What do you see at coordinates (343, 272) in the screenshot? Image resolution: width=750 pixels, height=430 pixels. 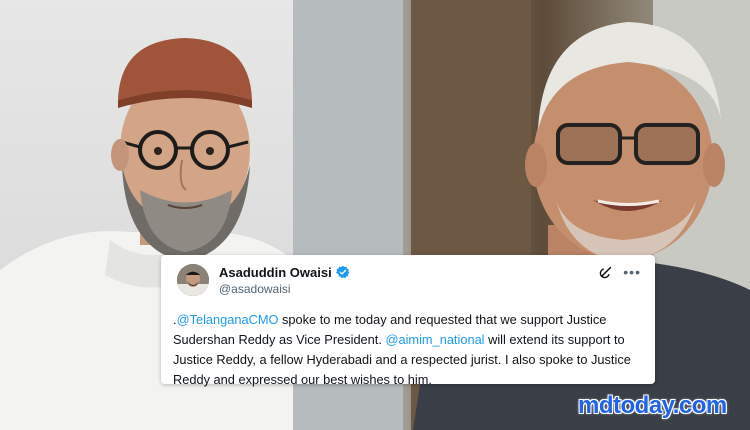 I see `verified-badge-icon` at bounding box center [343, 272].